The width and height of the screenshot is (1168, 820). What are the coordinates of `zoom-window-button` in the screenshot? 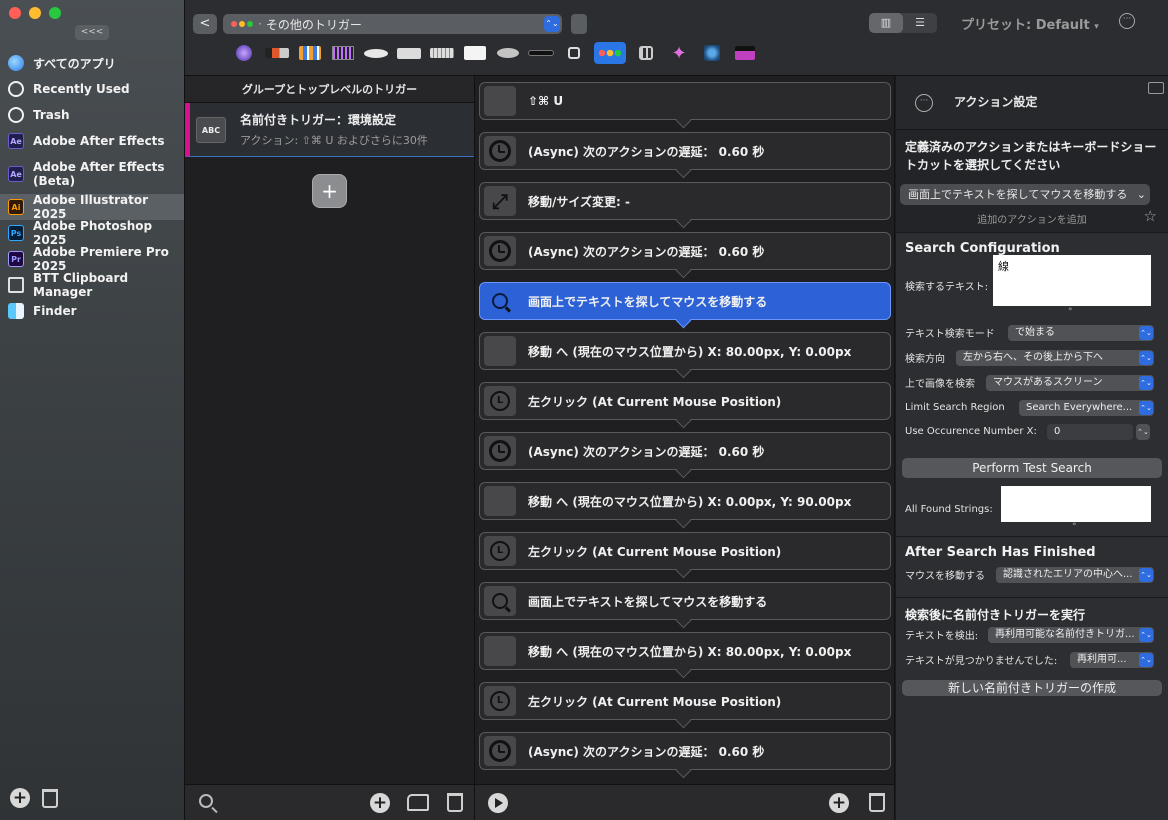 It's located at (55, 13).